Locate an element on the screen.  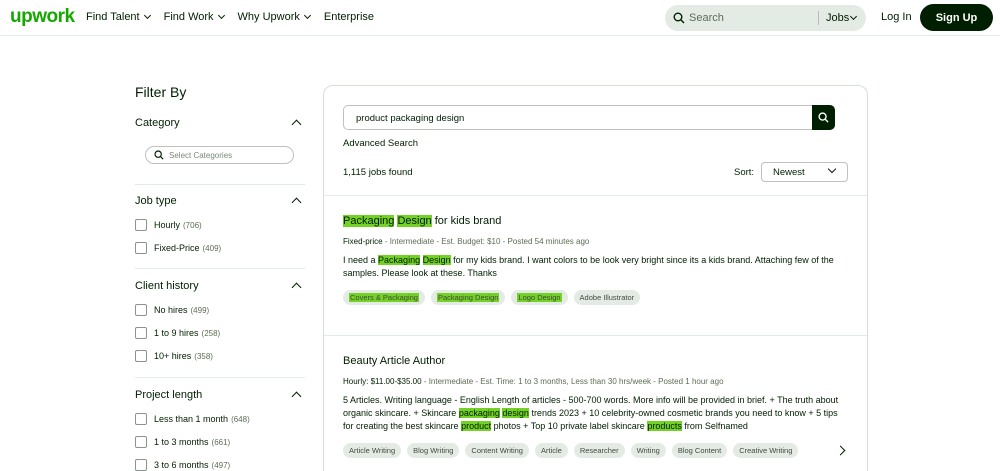
sort-select: Newest is located at coordinates (804, 172).